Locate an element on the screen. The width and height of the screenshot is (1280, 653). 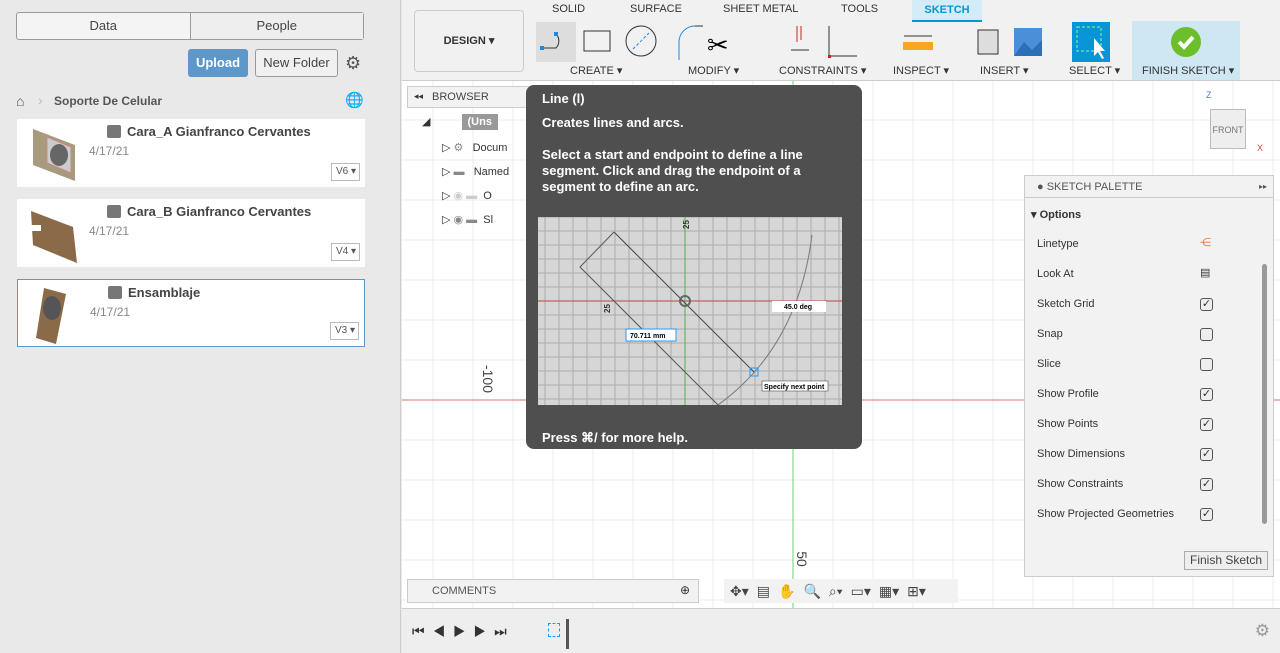
inspect-menu: INSPECT ▾ is located at coordinates (921, 70).